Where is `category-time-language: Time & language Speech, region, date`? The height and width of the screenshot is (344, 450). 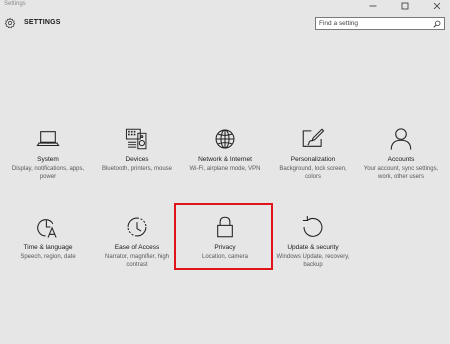
category-time-language: Time & language Speech, region, date is located at coordinates (48, 237).